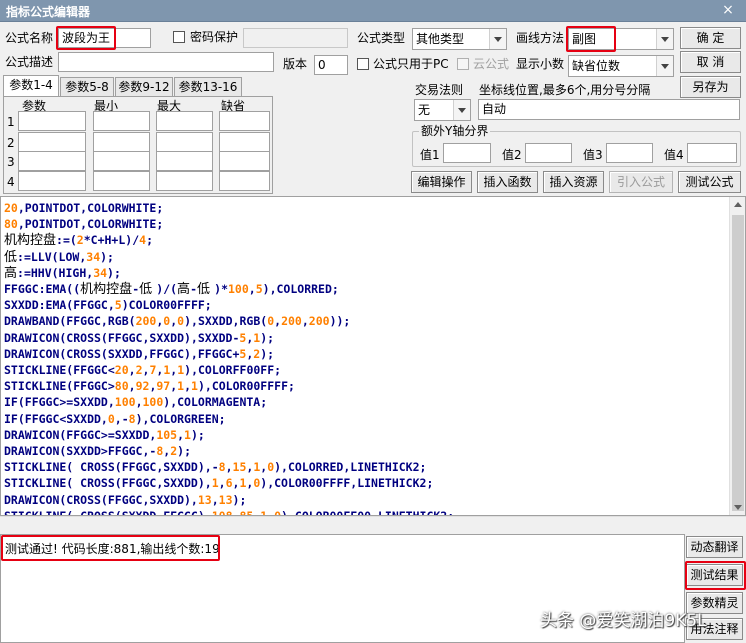 This screenshot has width=746, height=643. I want to click on code-line: SXXDD:EMA(FFGGC,5)COLOR00FFFF;, so click(108, 305).